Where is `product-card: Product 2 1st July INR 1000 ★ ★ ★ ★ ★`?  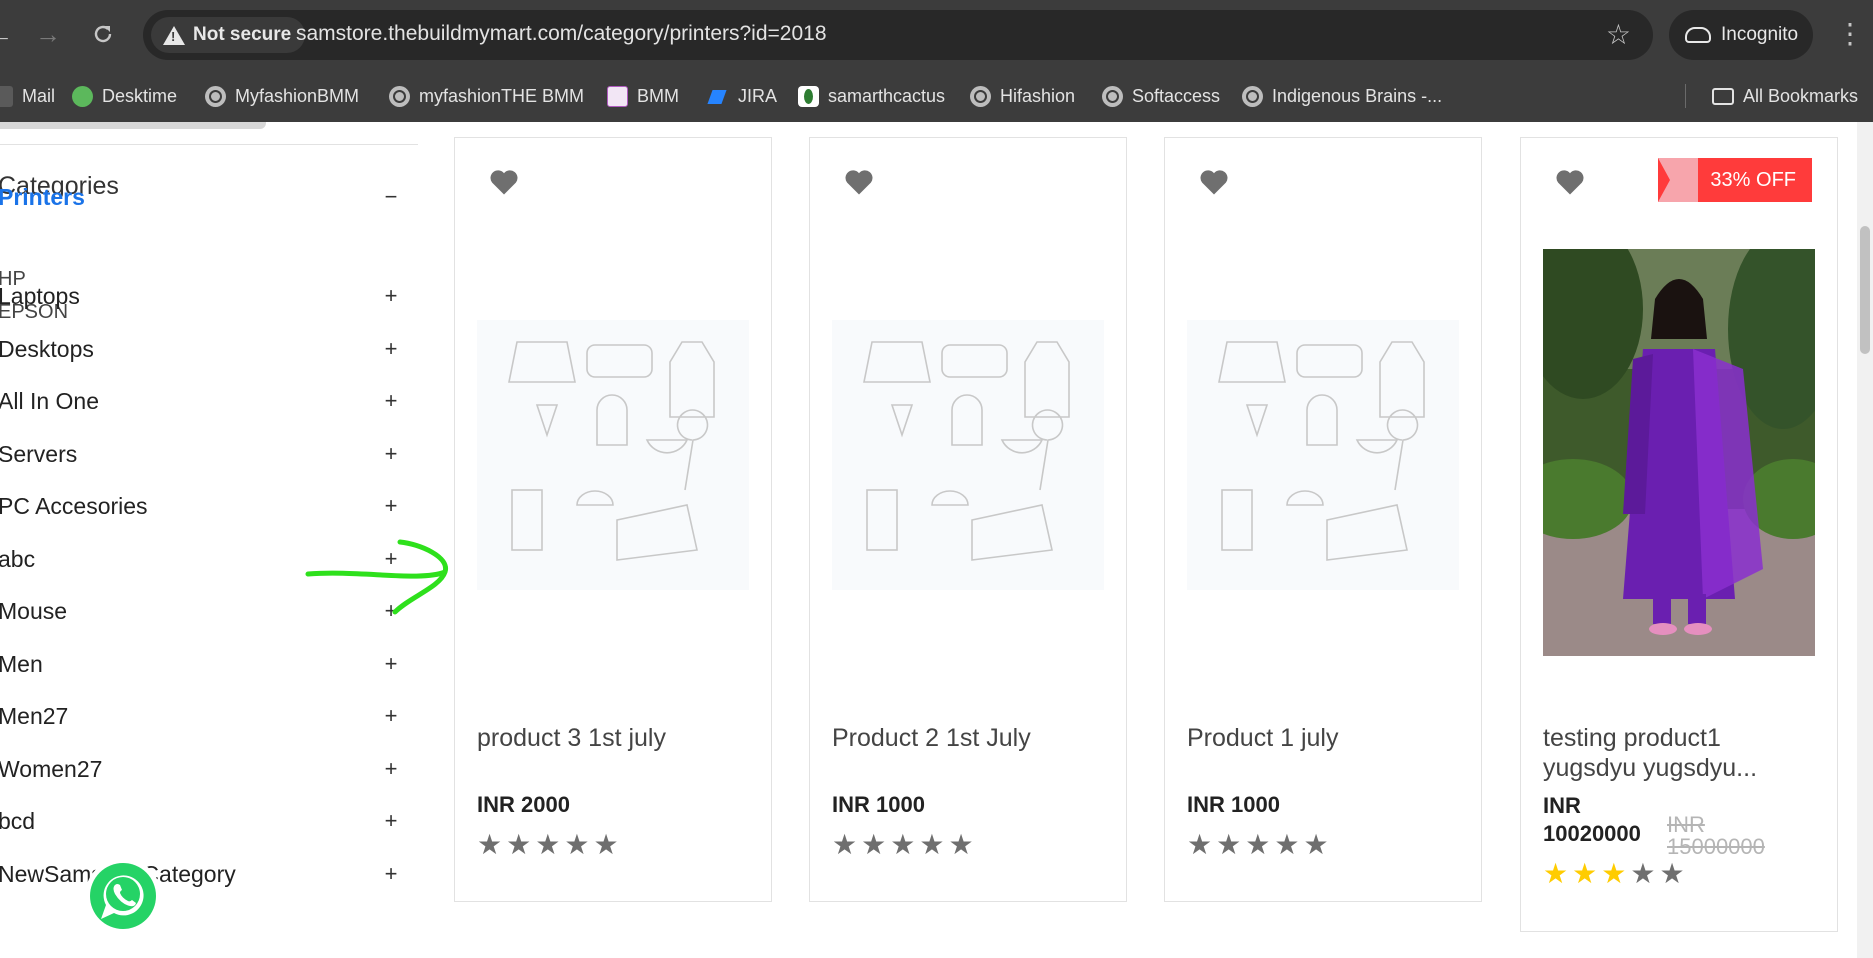
product-card: Product 2 1st July INR 1000 ★ ★ ★ ★ ★ is located at coordinates (968, 519).